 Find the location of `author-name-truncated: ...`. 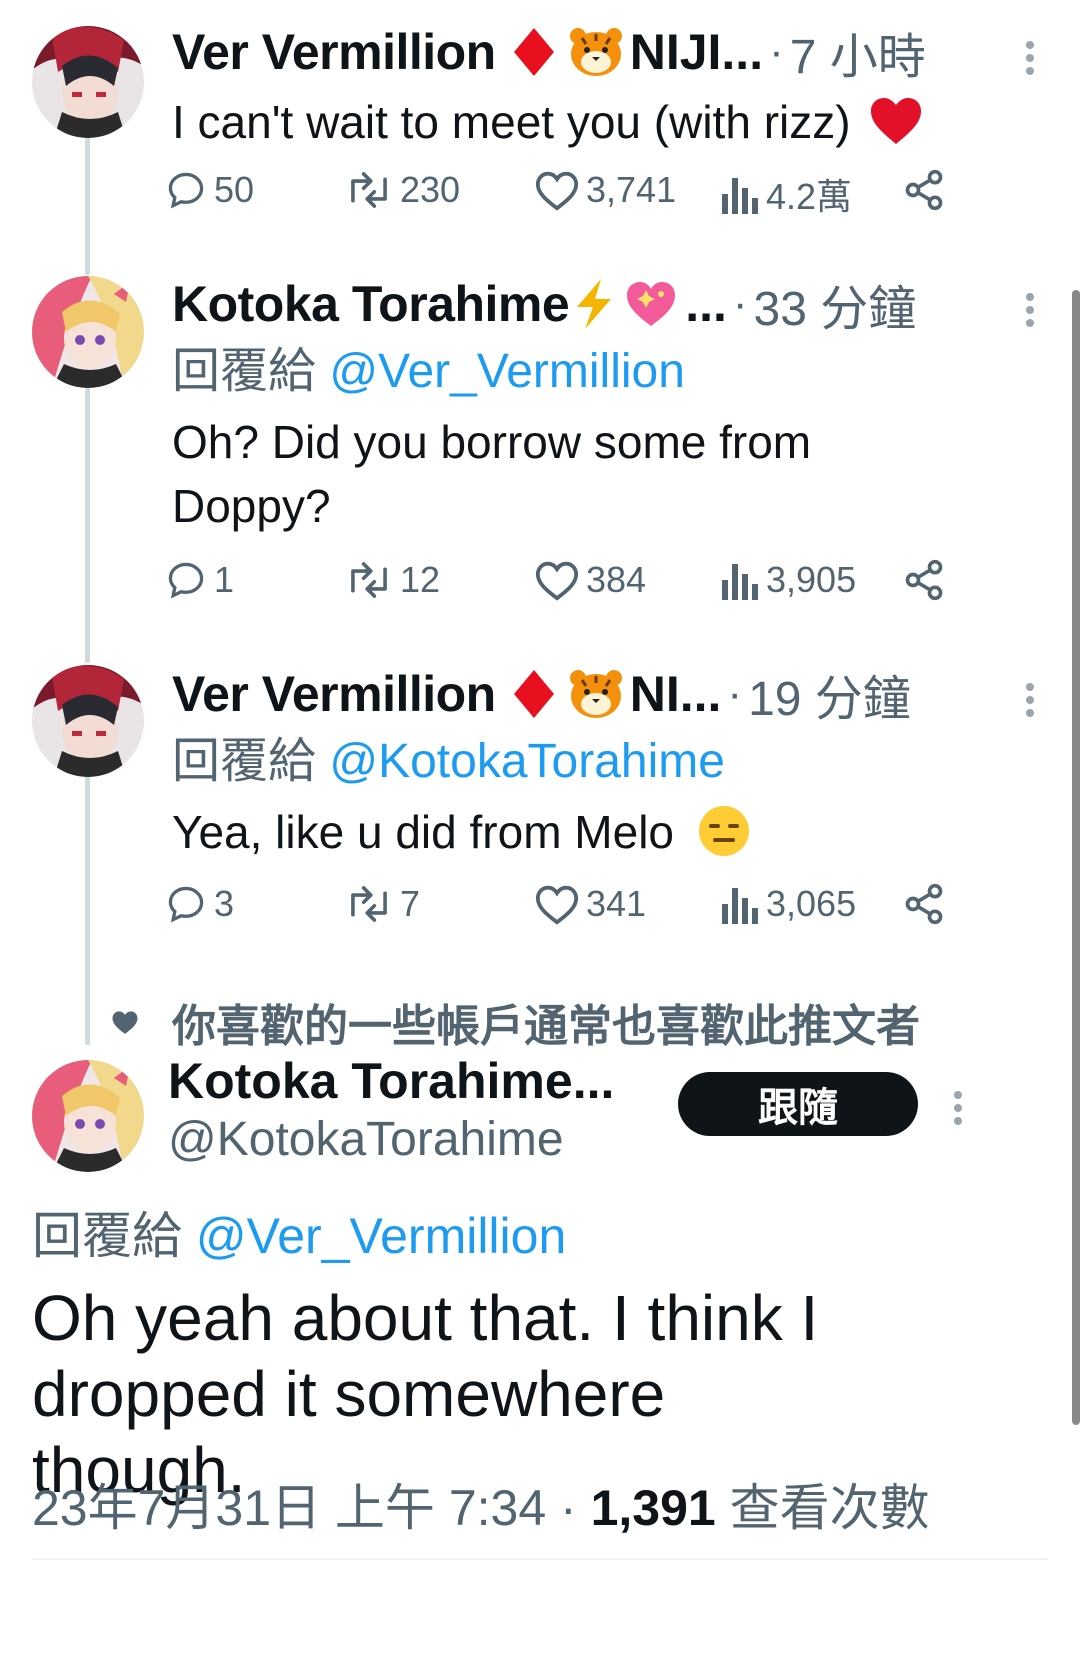

author-name-truncated: ... is located at coordinates (706, 304).